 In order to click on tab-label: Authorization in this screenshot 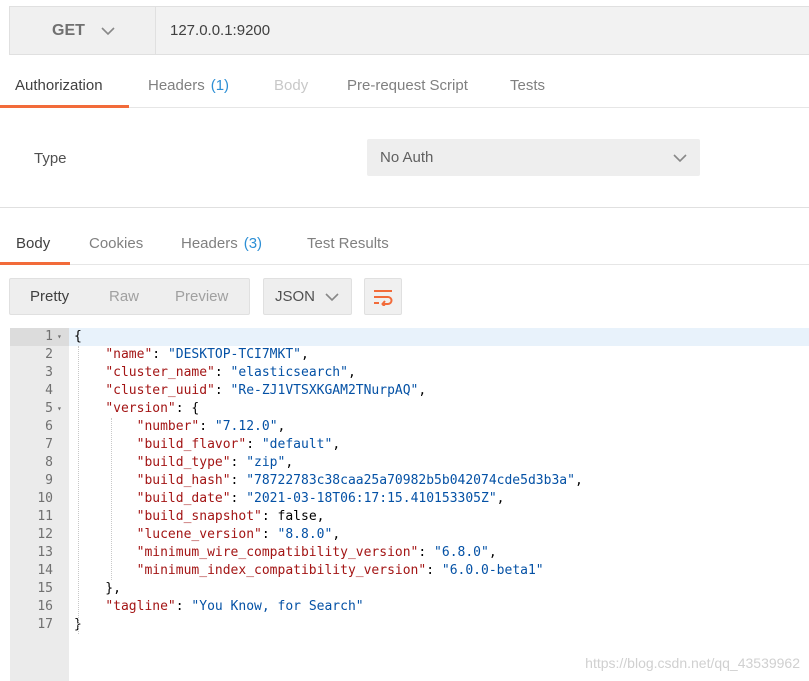, I will do `click(59, 85)`.